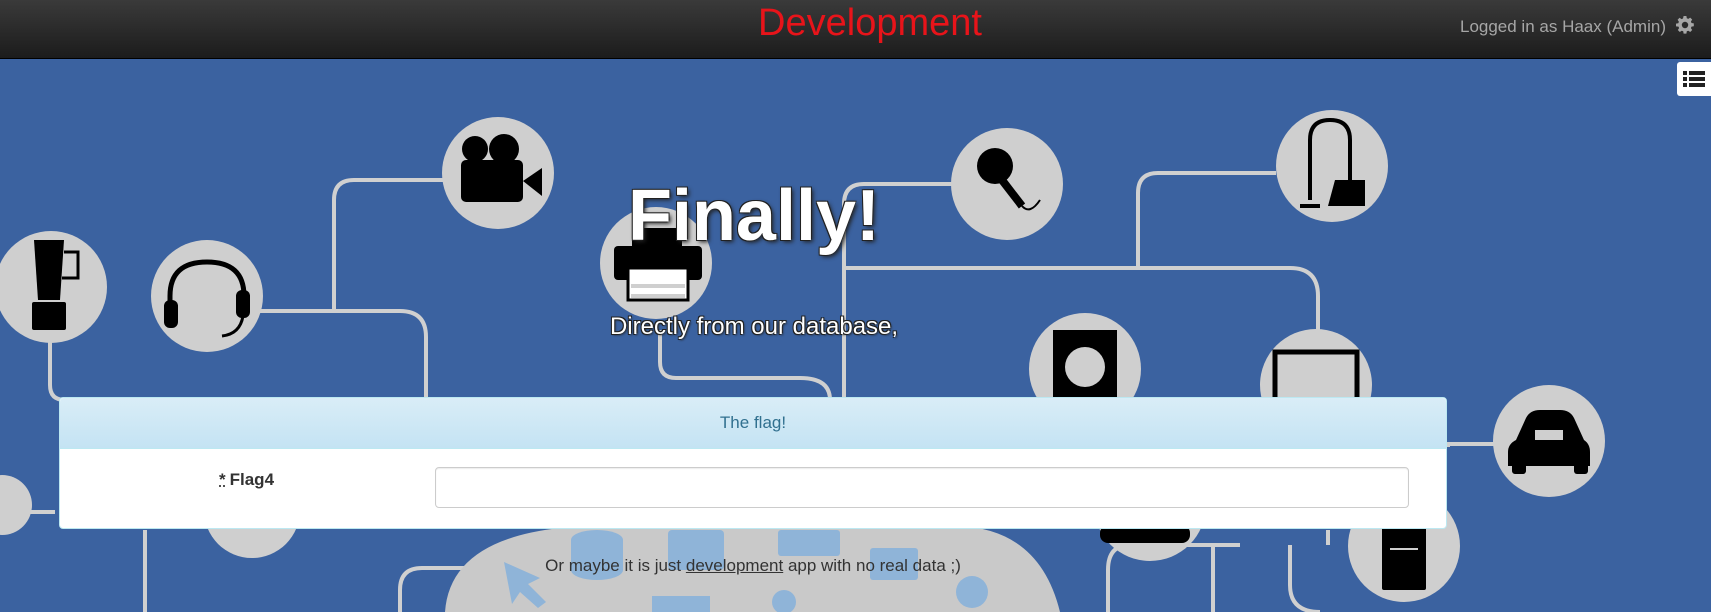 This screenshot has height=612, width=1711. I want to click on panel-heading: The flag!, so click(753, 423).